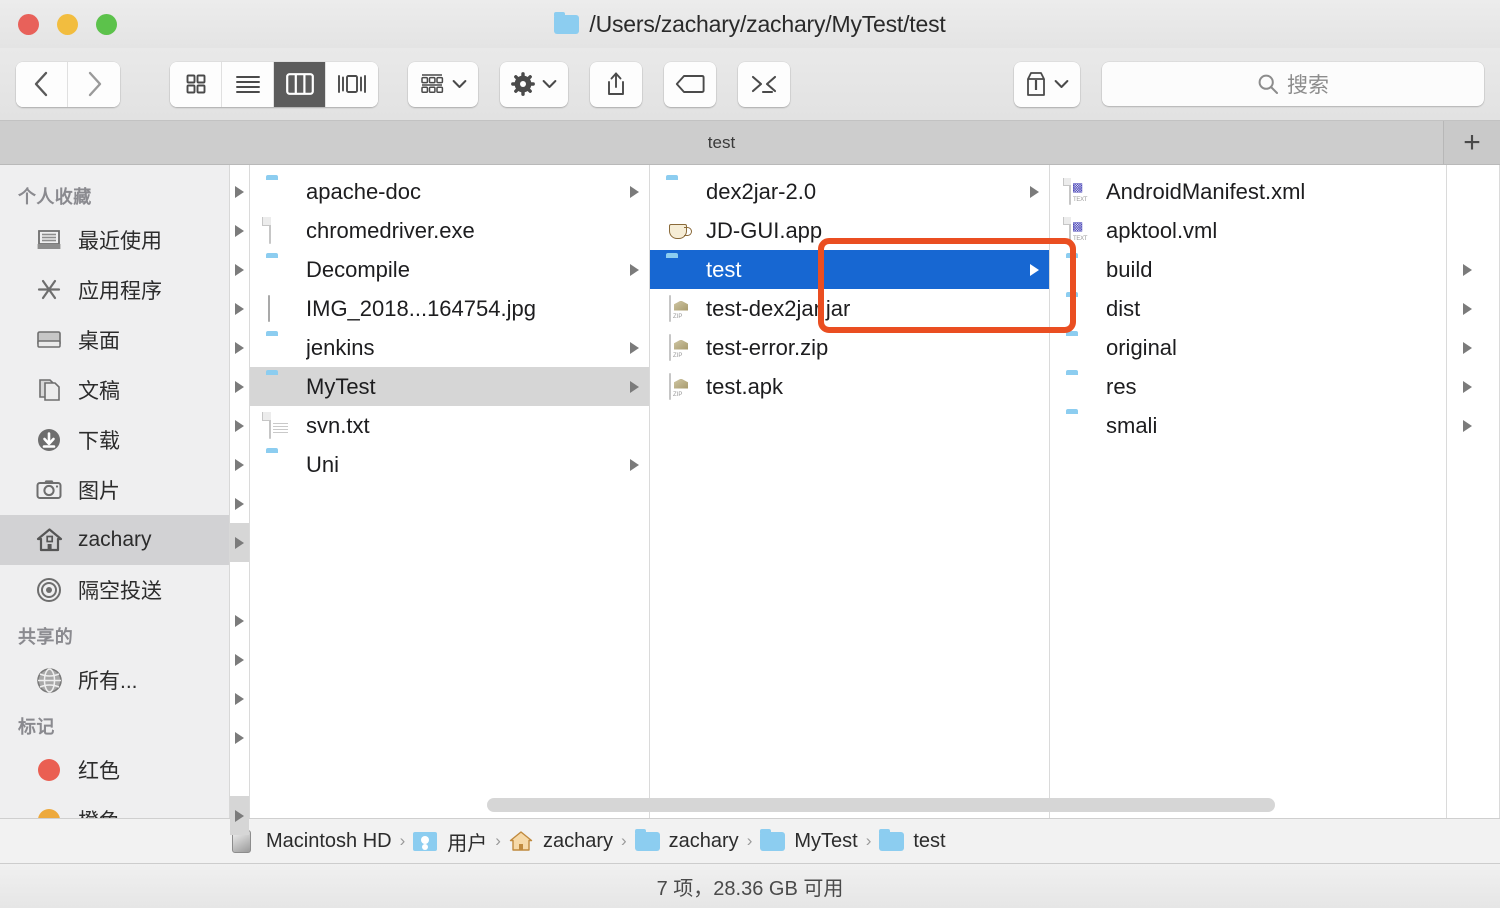 This screenshot has width=1500, height=908. What do you see at coordinates (1248, 269) in the screenshot?
I see `table-row-build: build` at bounding box center [1248, 269].